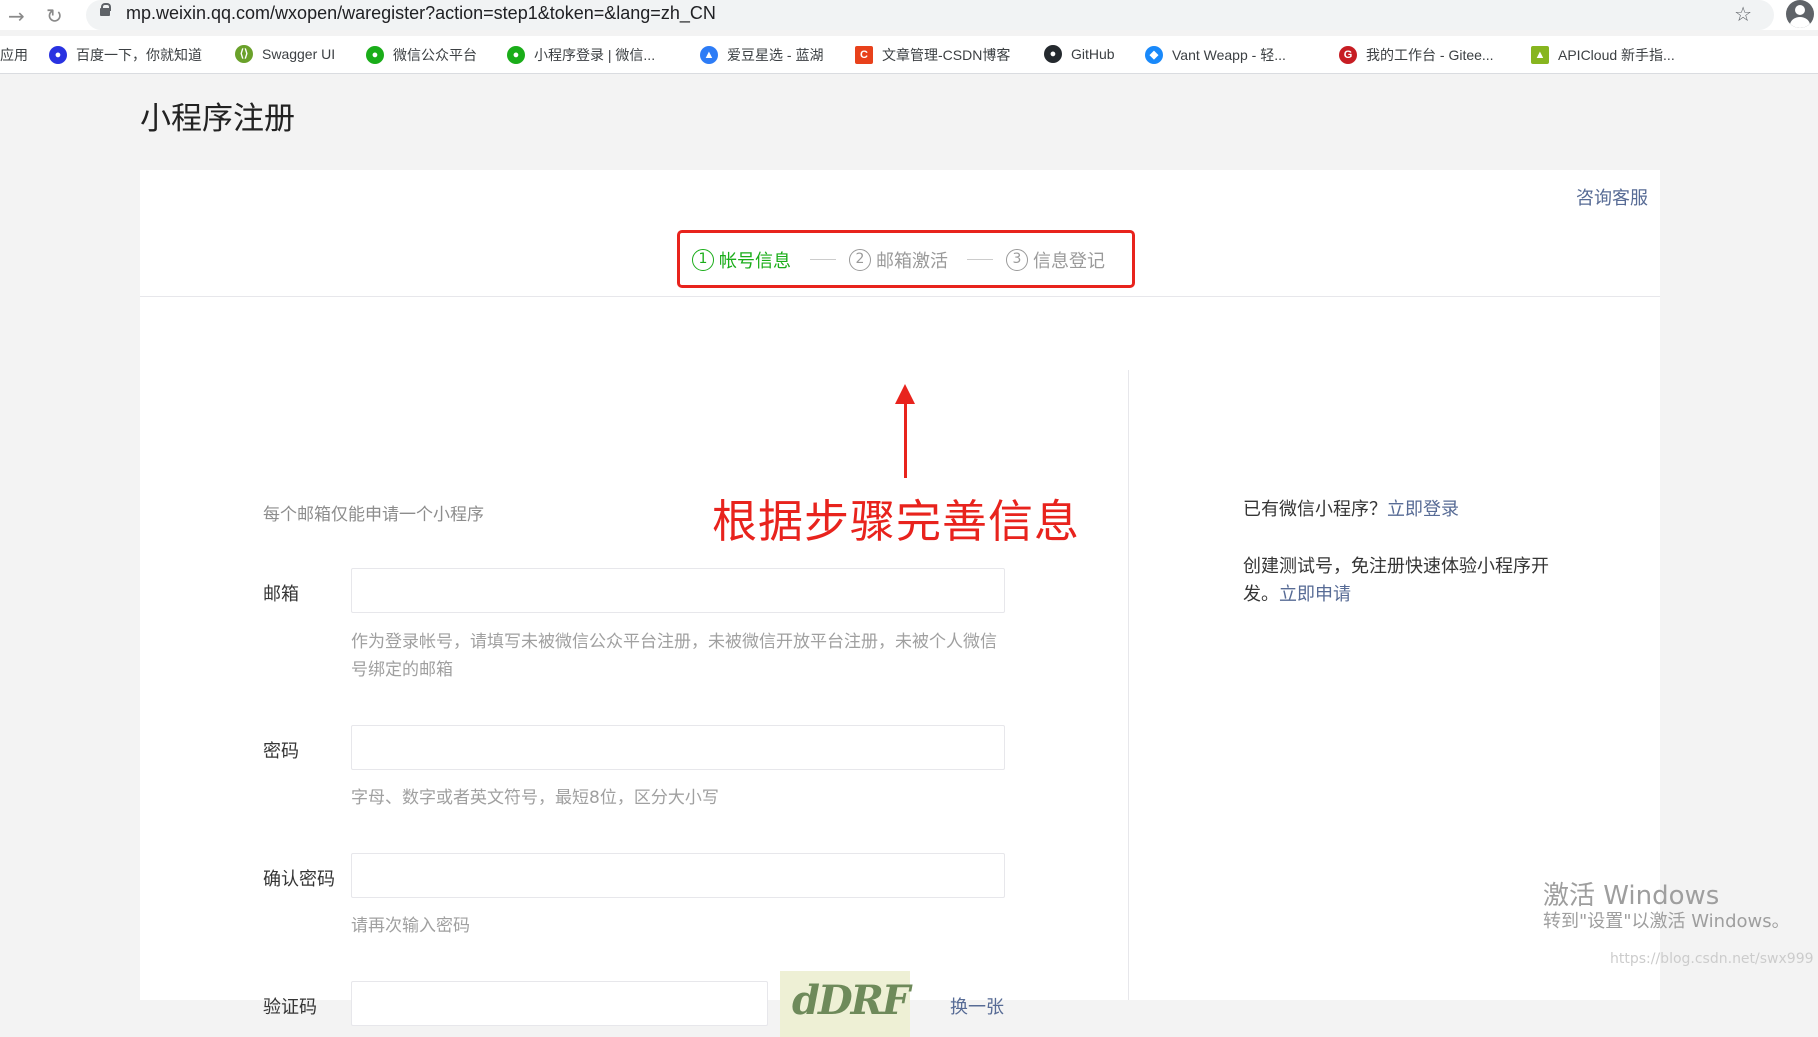 The image size is (1818, 1037). What do you see at coordinates (410, 926) in the screenshot?
I see `confirm-password-hint: 请再次输入密码` at bounding box center [410, 926].